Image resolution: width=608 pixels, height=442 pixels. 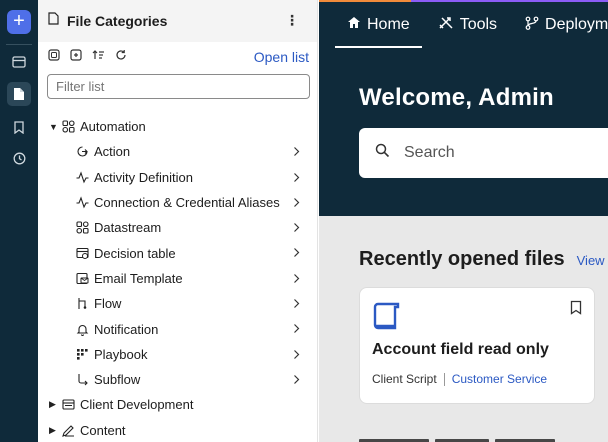 I want to click on flow-icon, so click(x=82, y=304).